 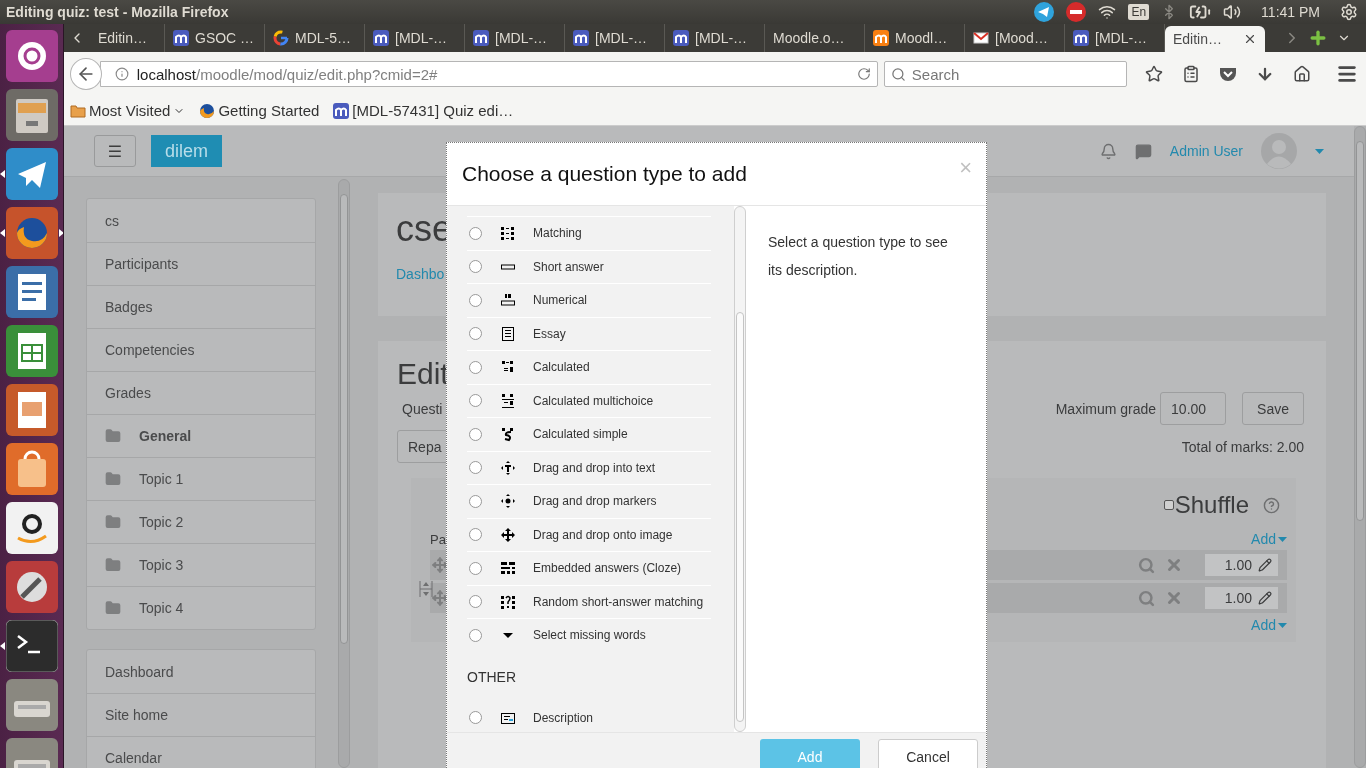 I want to click on resize-handle-icon, so click(x=426, y=589).